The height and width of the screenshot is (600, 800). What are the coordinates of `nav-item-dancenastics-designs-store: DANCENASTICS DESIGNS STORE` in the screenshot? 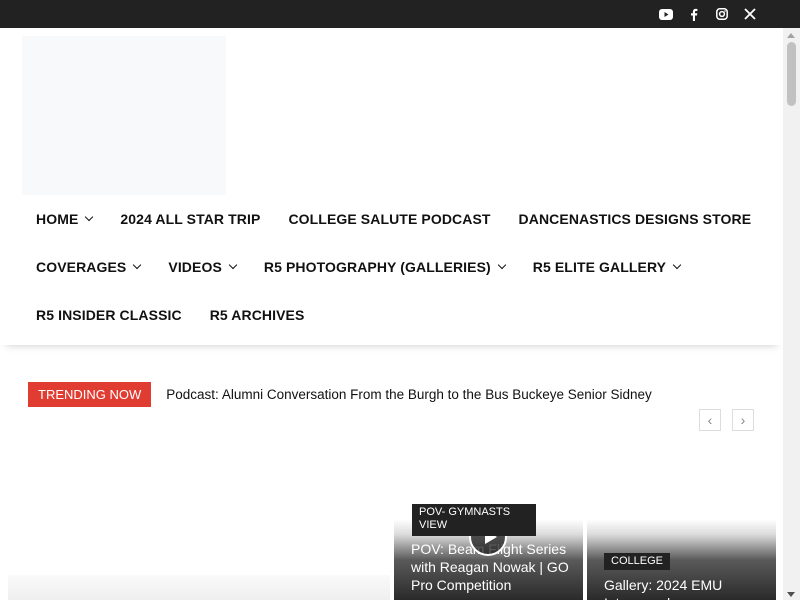 It's located at (635, 219).